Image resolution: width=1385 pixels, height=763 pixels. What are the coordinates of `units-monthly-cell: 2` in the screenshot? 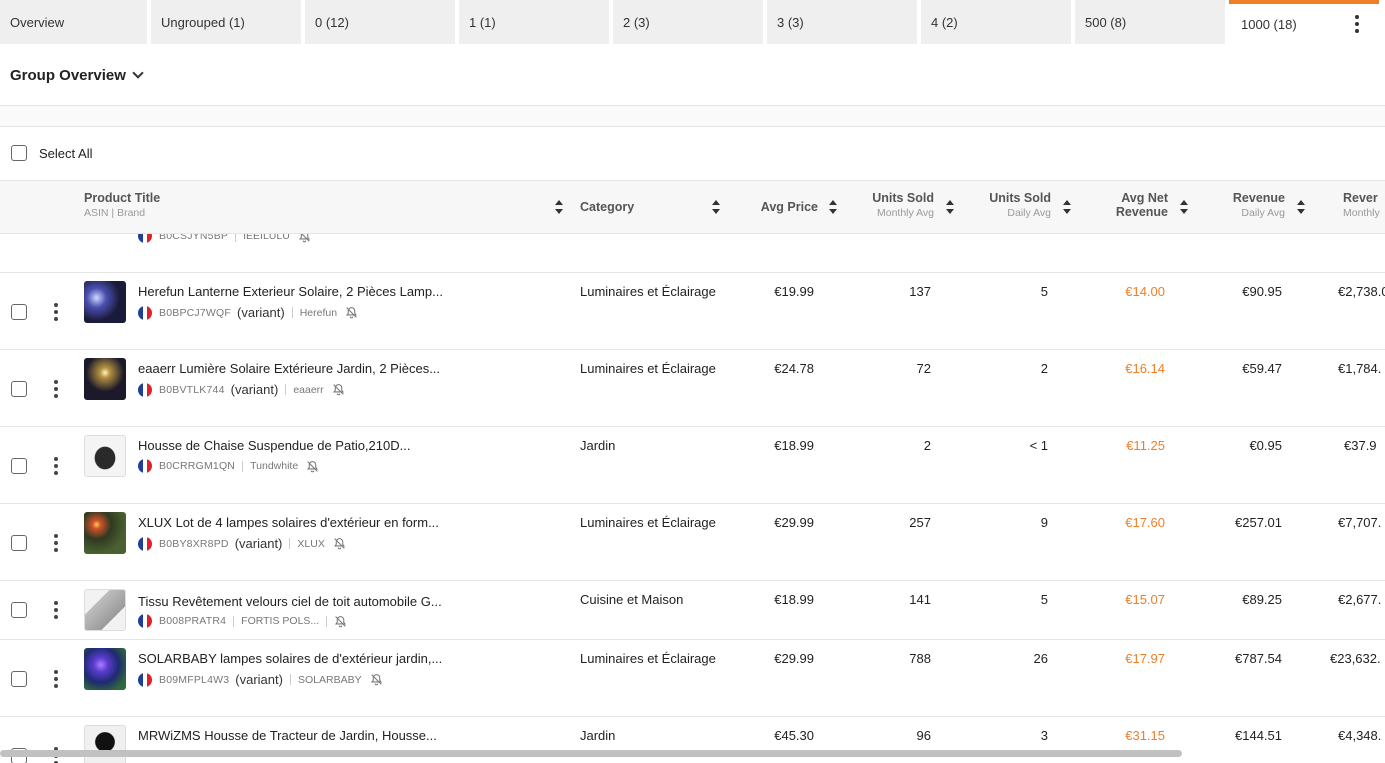 It's located at (927, 445).